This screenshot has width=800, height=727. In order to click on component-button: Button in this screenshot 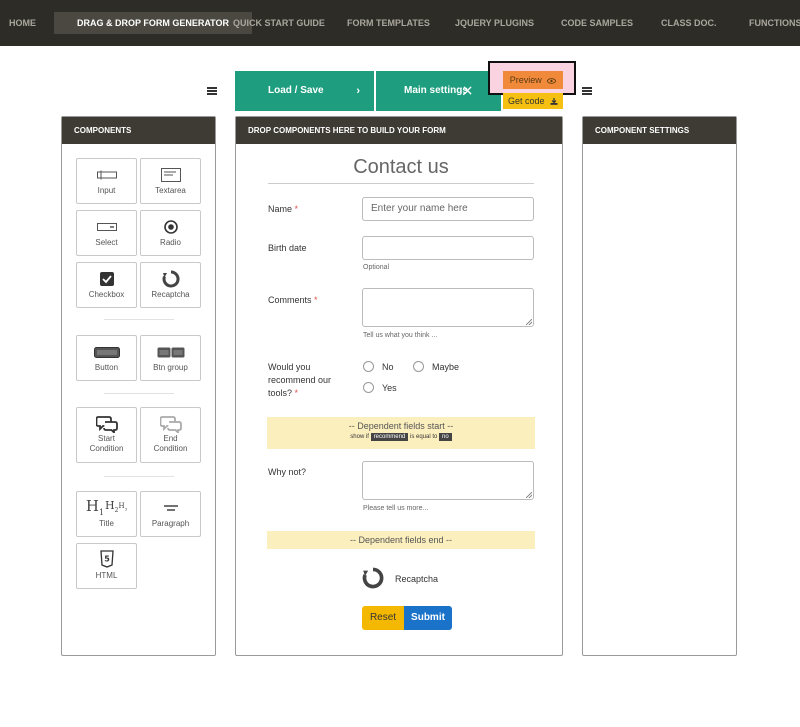, I will do `click(106, 358)`.